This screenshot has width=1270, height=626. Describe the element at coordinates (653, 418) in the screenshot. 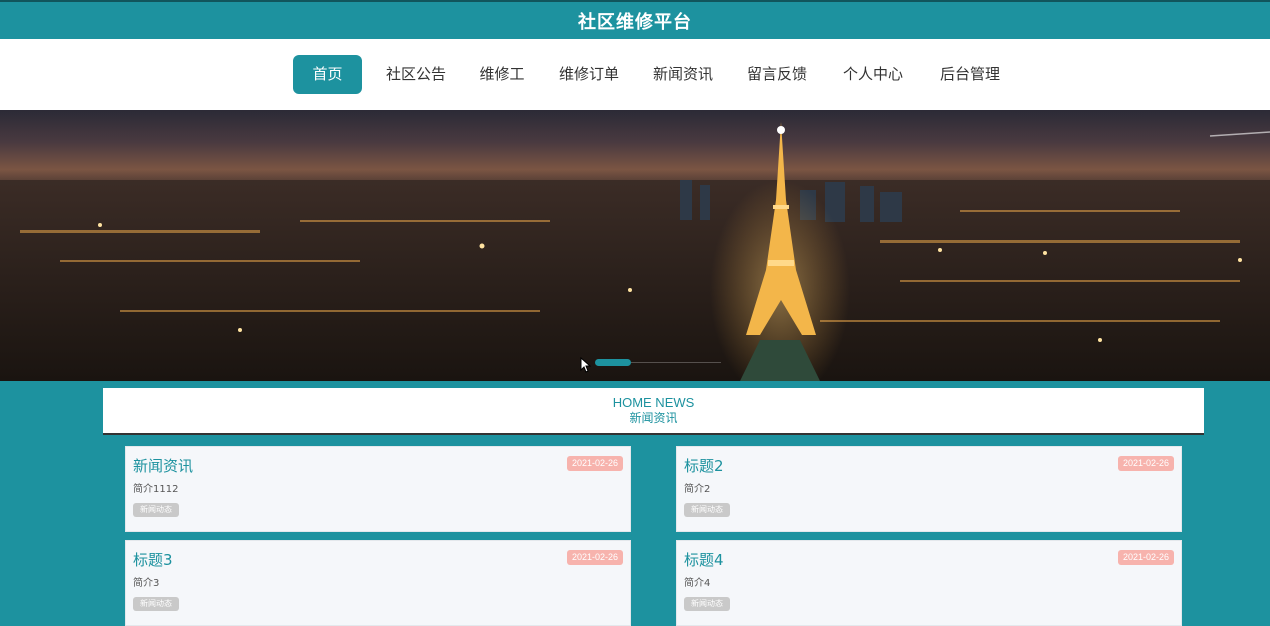

I see `news-section-title-cn: 新闻资讯` at that location.